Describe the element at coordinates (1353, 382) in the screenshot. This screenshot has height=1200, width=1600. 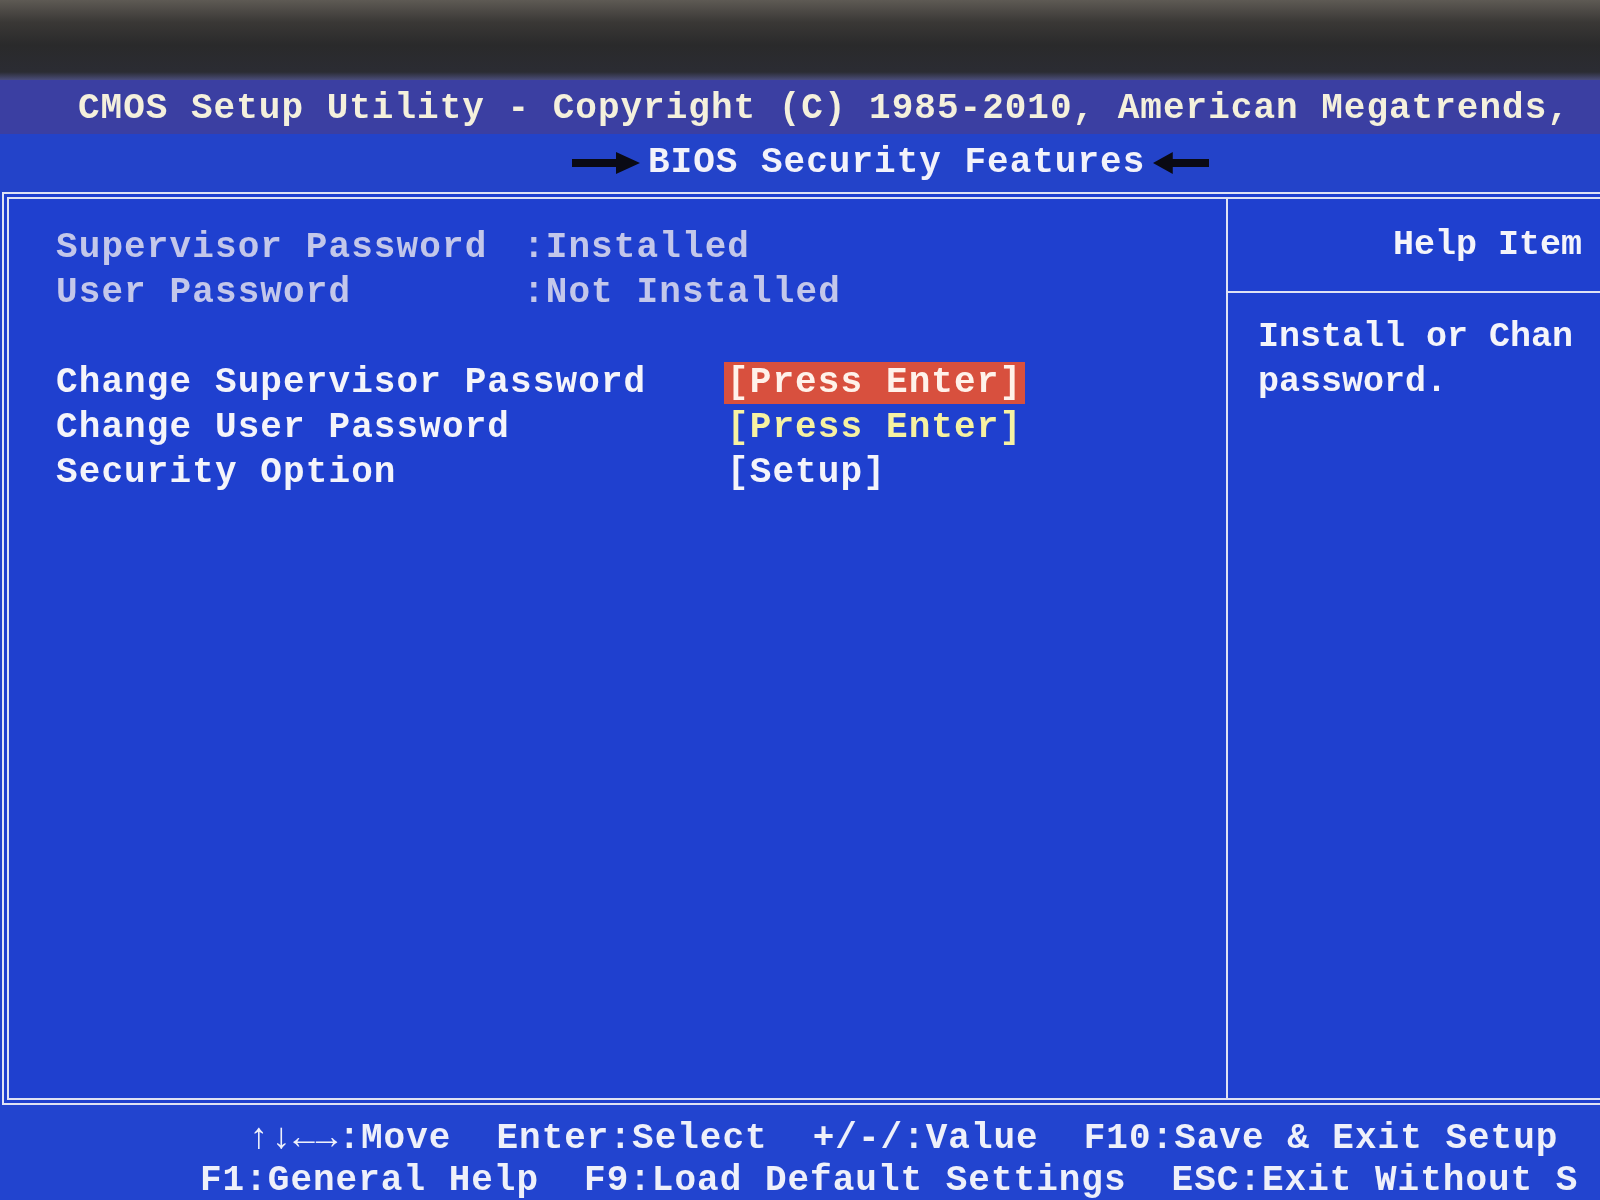
I see `help-text: password.` at that location.